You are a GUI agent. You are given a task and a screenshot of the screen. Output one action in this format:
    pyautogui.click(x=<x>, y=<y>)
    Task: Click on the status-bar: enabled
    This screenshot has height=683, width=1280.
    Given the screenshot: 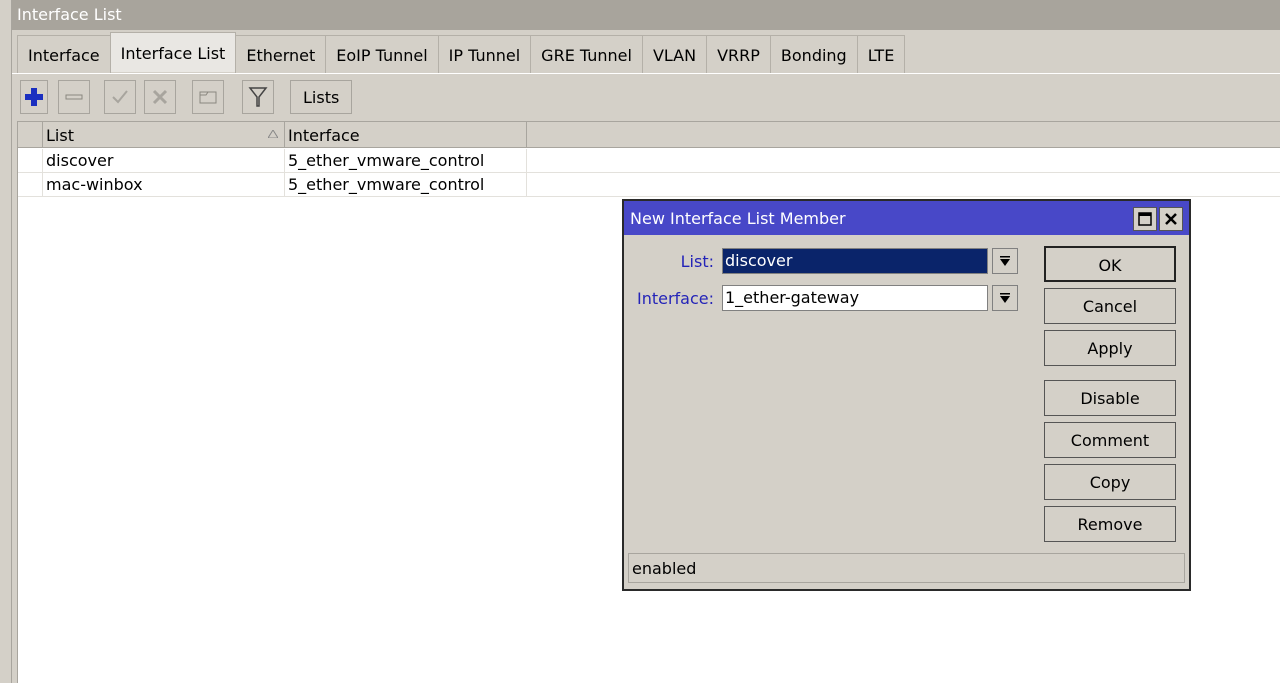 What is the action you would take?
    pyautogui.click(x=906, y=568)
    